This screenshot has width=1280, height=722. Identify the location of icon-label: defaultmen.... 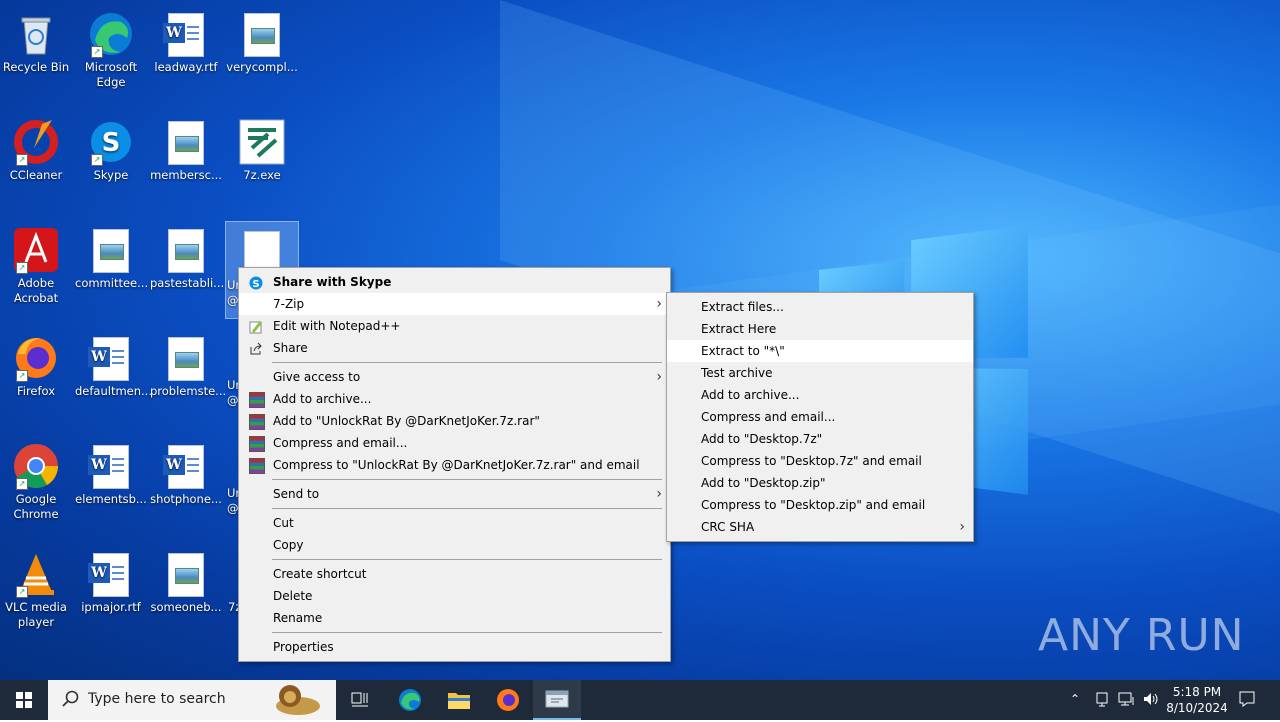
(111, 391).